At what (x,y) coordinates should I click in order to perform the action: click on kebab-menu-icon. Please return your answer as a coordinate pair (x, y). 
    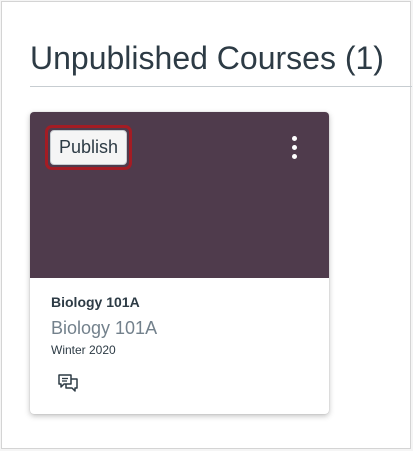
    Looking at the image, I should click on (294, 148).